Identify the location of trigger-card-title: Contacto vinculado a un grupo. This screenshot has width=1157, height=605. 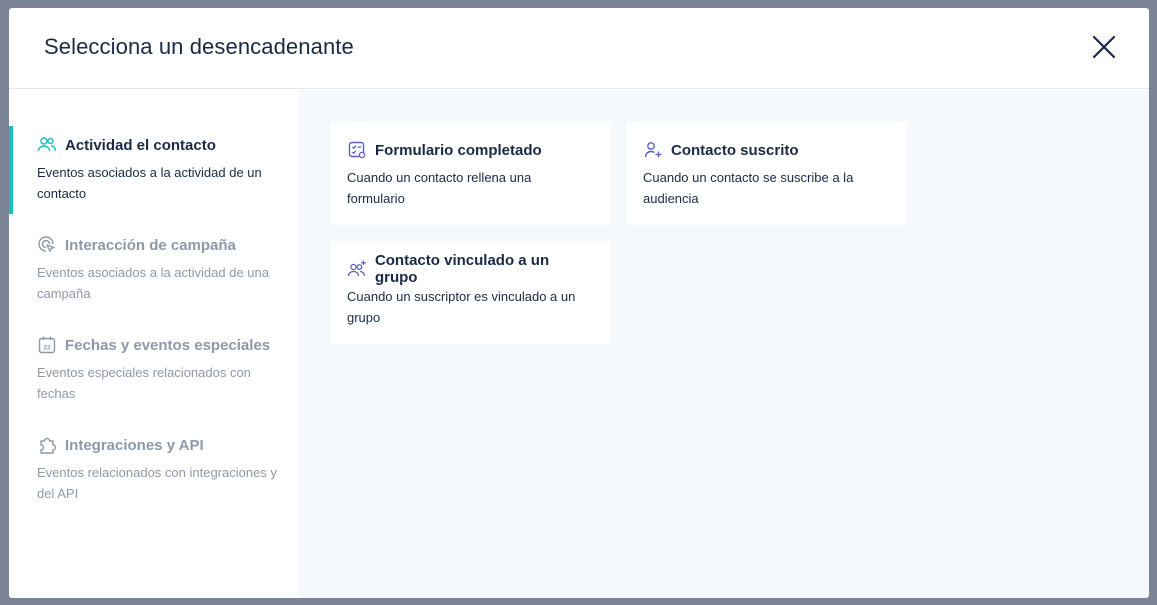
(462, 269).